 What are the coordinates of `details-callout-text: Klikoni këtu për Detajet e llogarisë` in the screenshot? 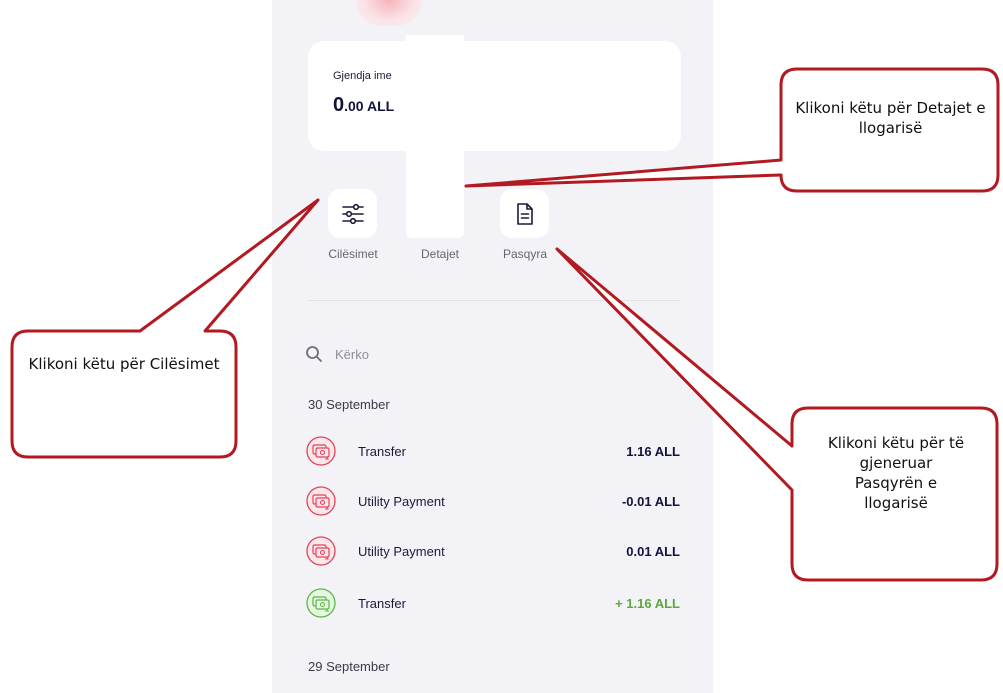 It's located at (890, 118).